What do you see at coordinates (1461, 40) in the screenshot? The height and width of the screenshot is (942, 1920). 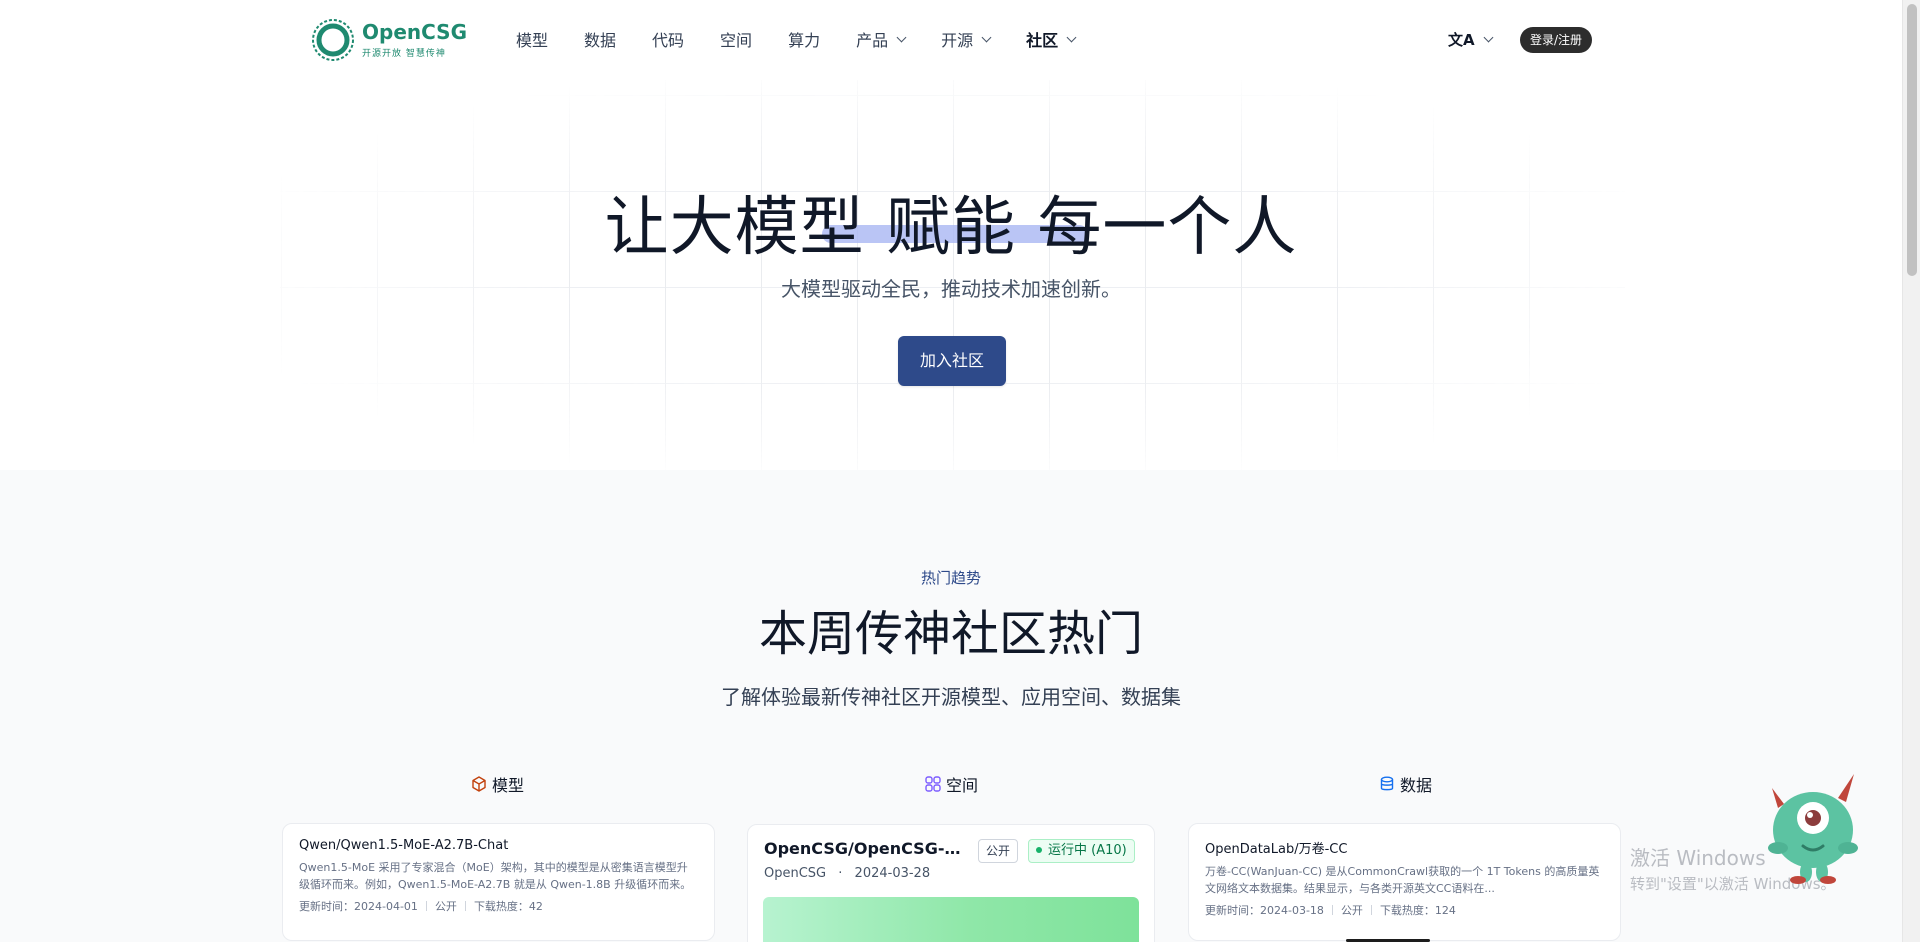 I see `translate-icon: 文A` at bounding box center [1461, 40].